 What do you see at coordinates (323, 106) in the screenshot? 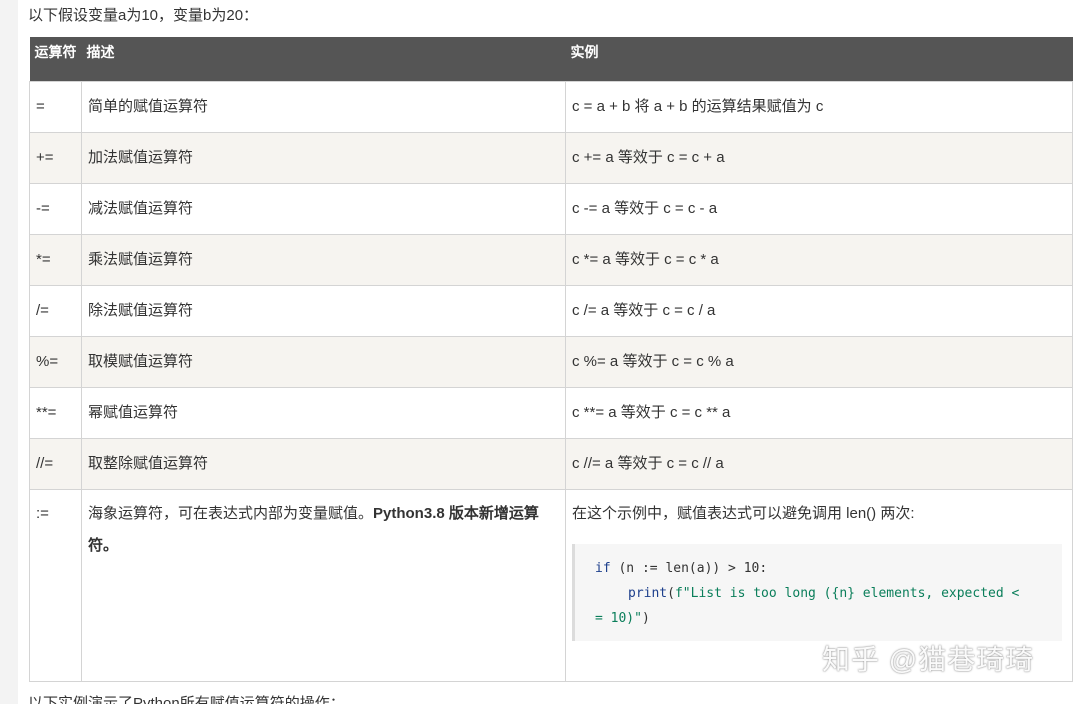
I see `cell-description: 简单的赋值运算符` at bounding box center [323, 106].